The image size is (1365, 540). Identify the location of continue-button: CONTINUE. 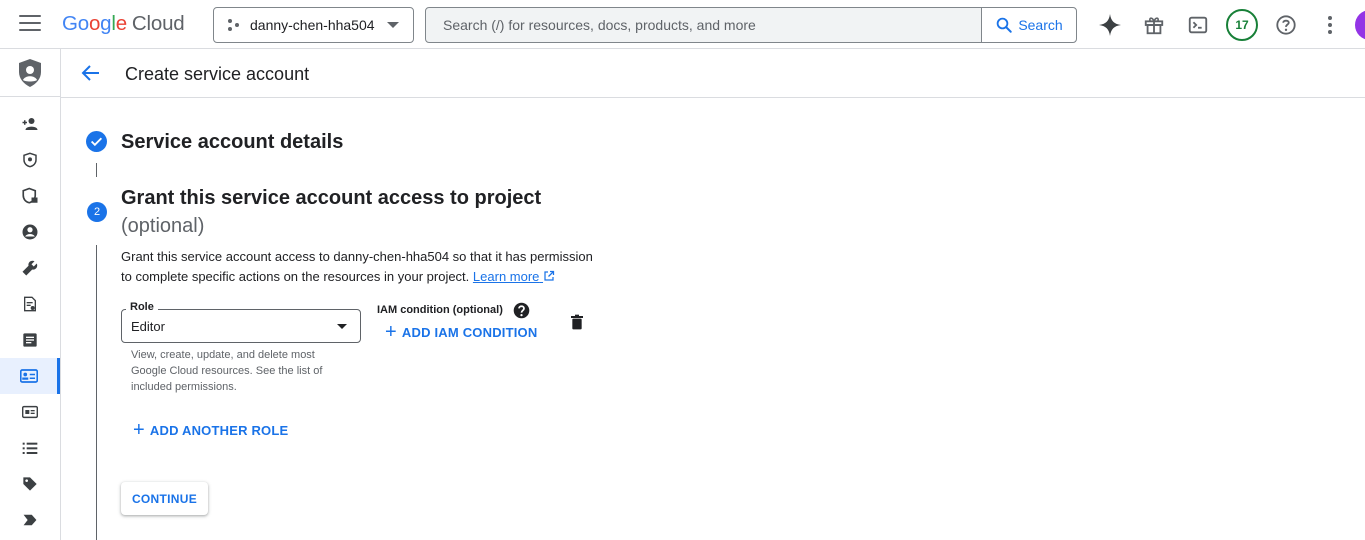
(164, 498).